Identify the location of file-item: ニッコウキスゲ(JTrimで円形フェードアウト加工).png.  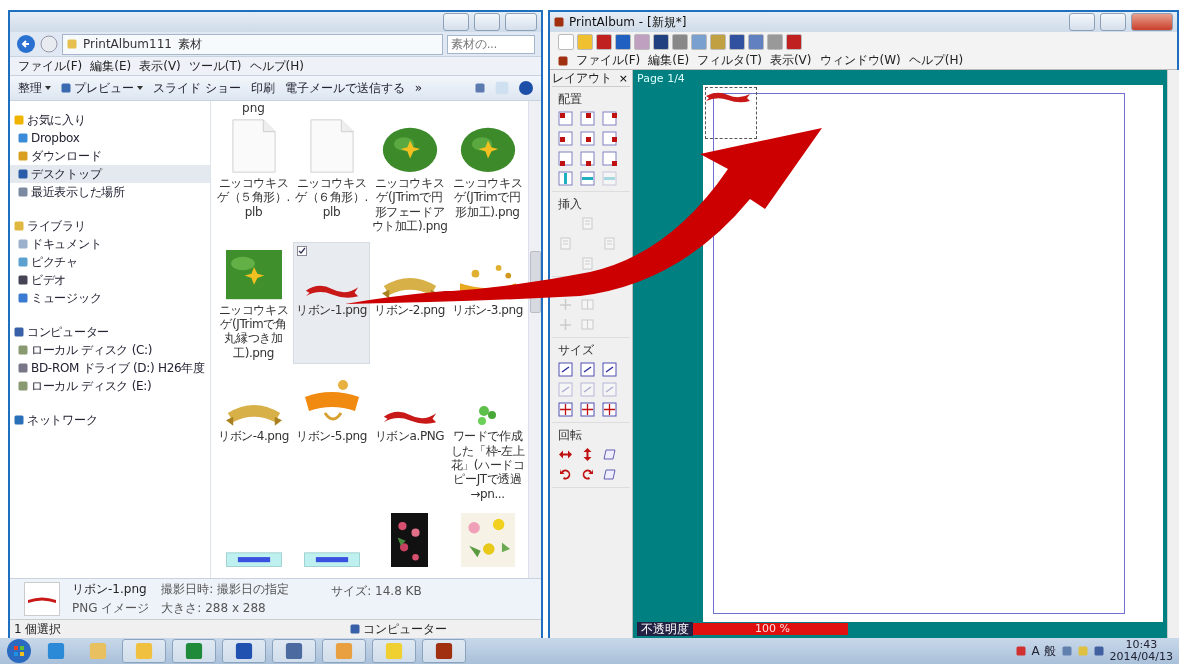
(409, 176).